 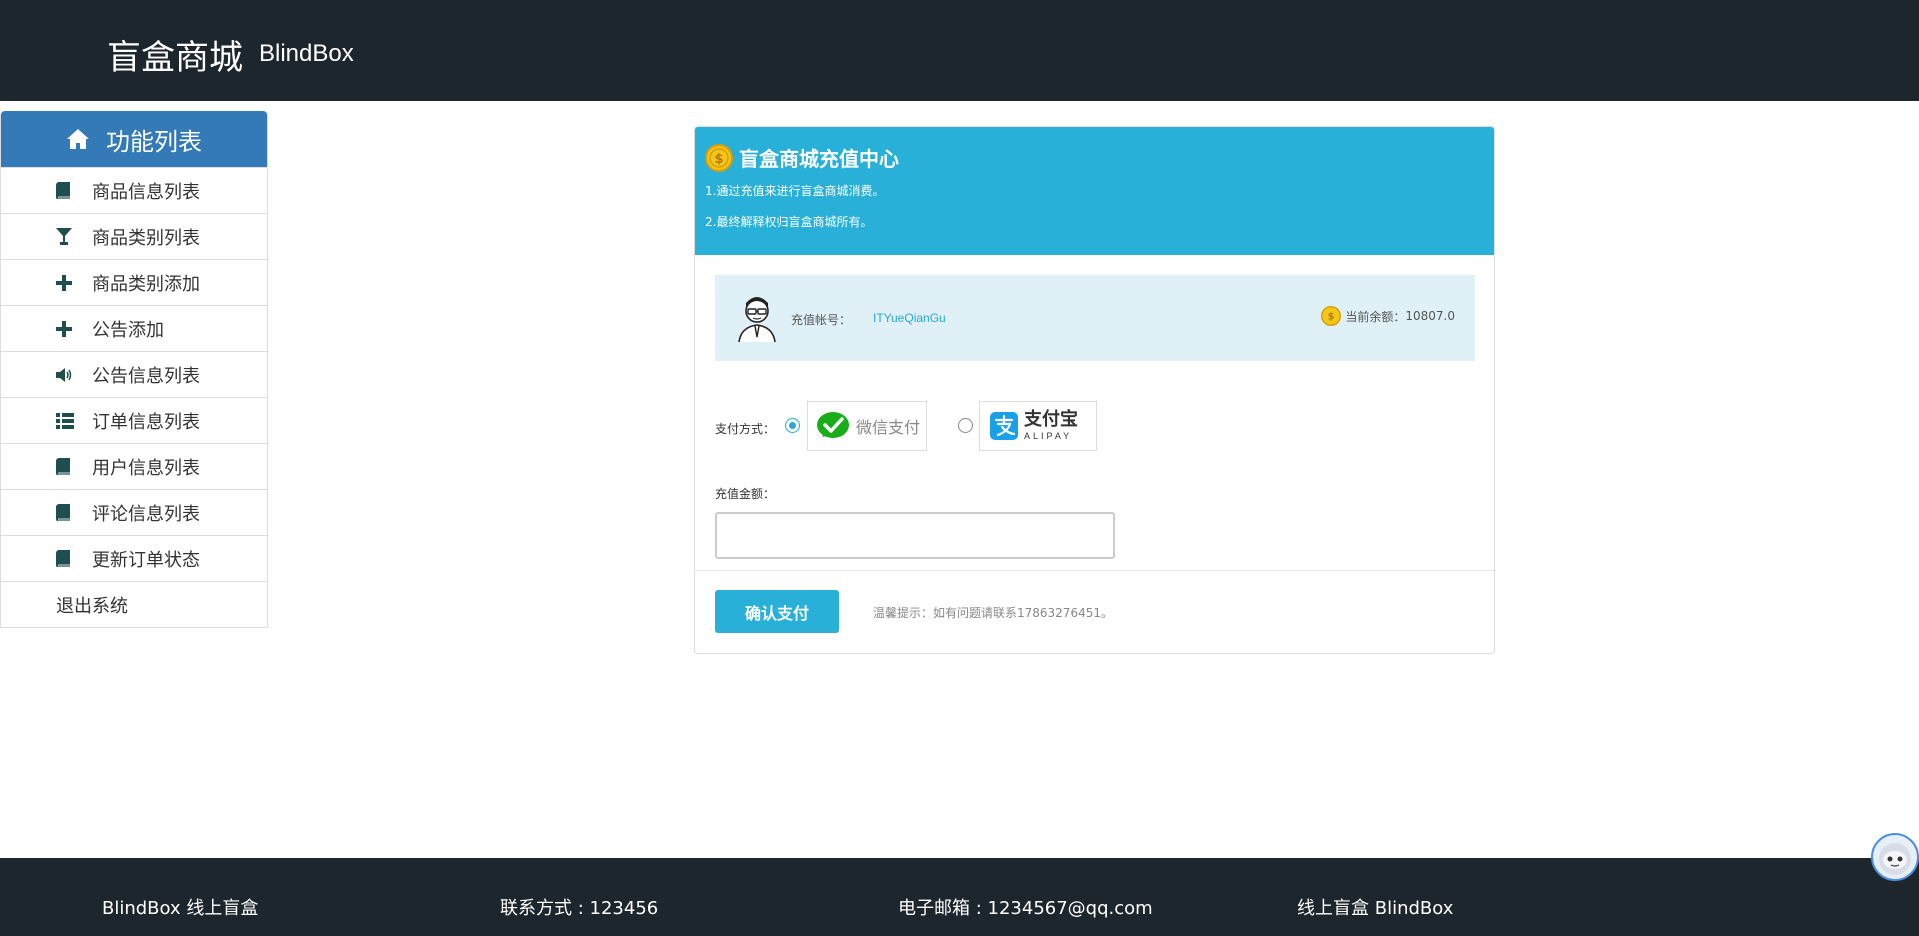 I want to click on sidebar-item-label: 商品类别添加, so click(x=146, y=284).